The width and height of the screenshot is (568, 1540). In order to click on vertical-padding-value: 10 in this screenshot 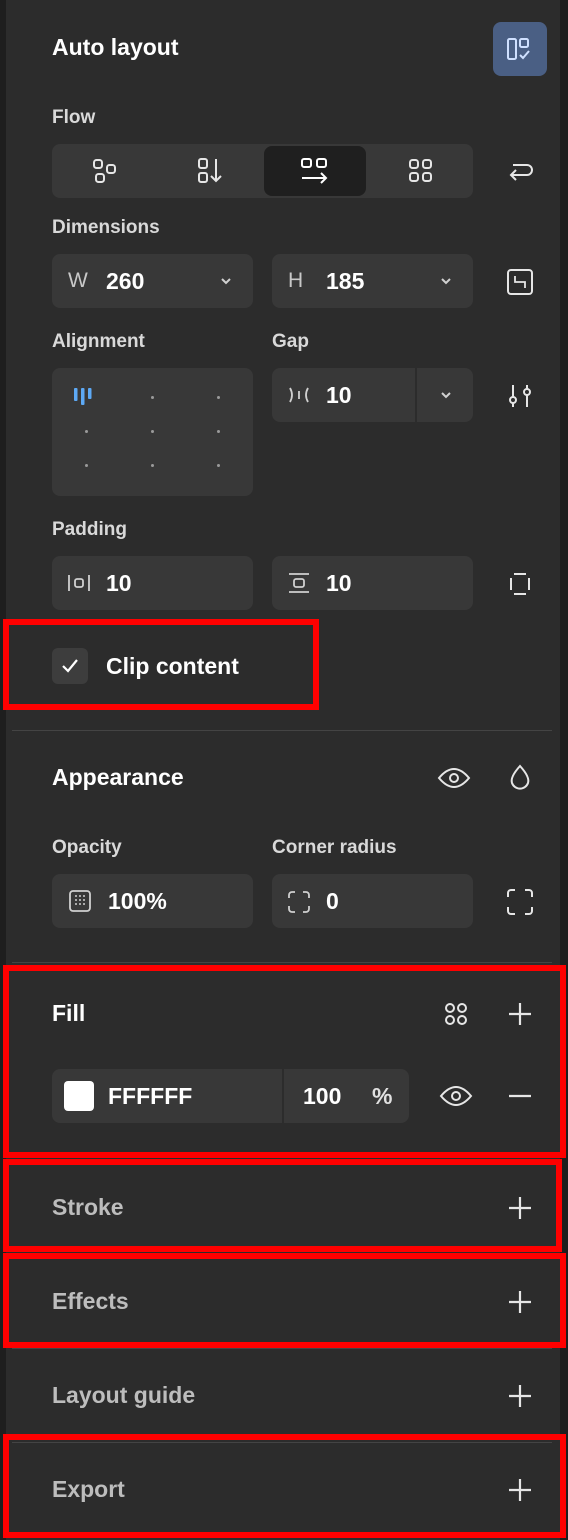, I will do `click(339, 583)`.